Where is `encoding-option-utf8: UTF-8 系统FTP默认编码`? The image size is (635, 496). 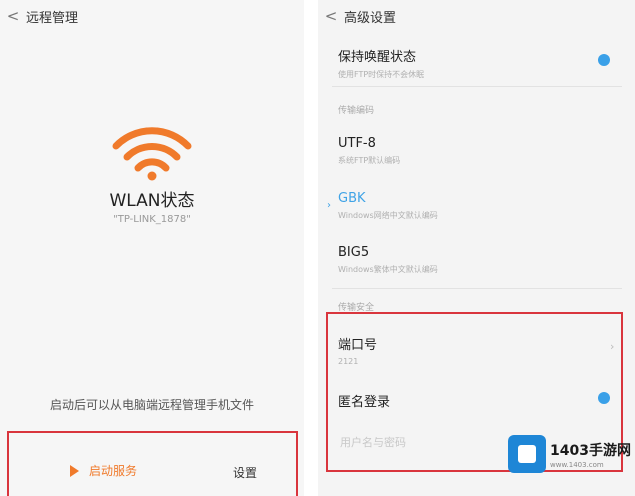 encoding-option-utf8: UTF-8 系统FTP默认编码 is located at coordinates (369, 151).